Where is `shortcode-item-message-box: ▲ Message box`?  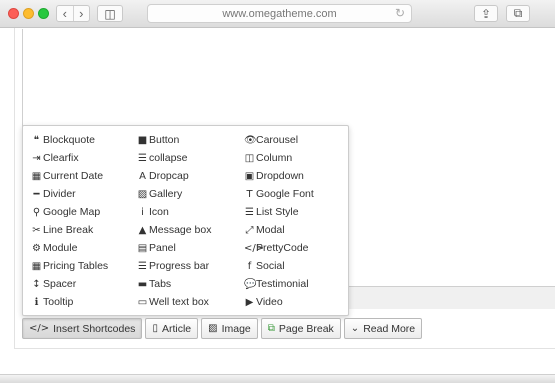
shortcode-item-message-box: ▲ Message box is located at coordinates (190, 230).